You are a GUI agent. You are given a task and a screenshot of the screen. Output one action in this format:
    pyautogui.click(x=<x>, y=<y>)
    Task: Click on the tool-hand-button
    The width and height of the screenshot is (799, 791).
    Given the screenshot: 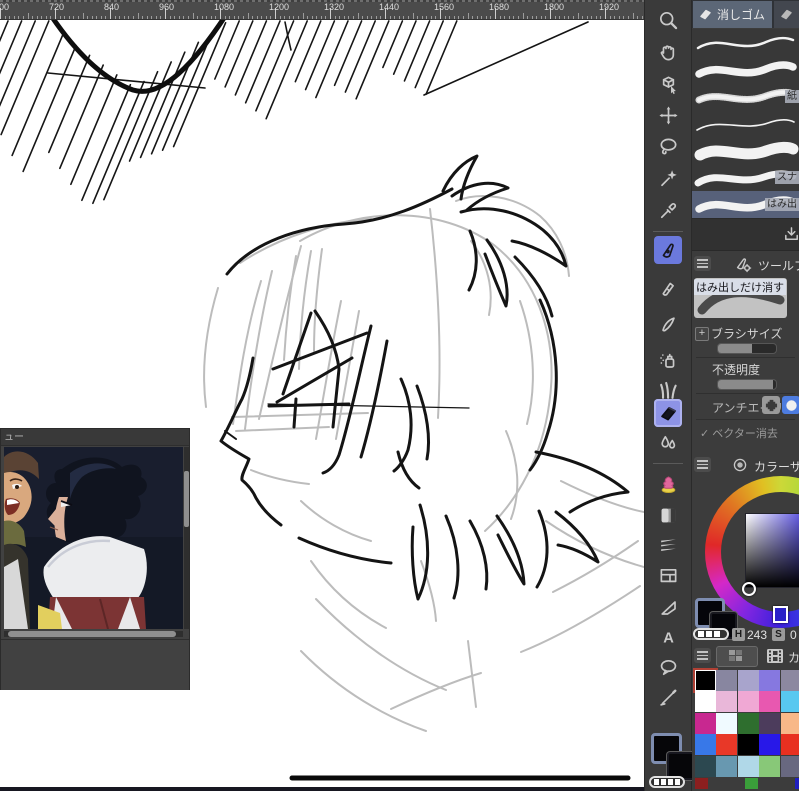 What is the action you would take?
    pyautogui.click(x=668, y=52)
    